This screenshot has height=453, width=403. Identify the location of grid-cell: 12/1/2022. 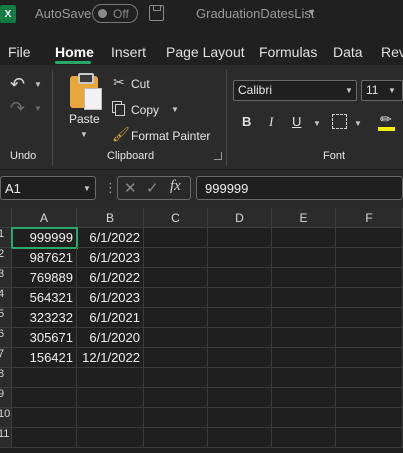
(110, 358).